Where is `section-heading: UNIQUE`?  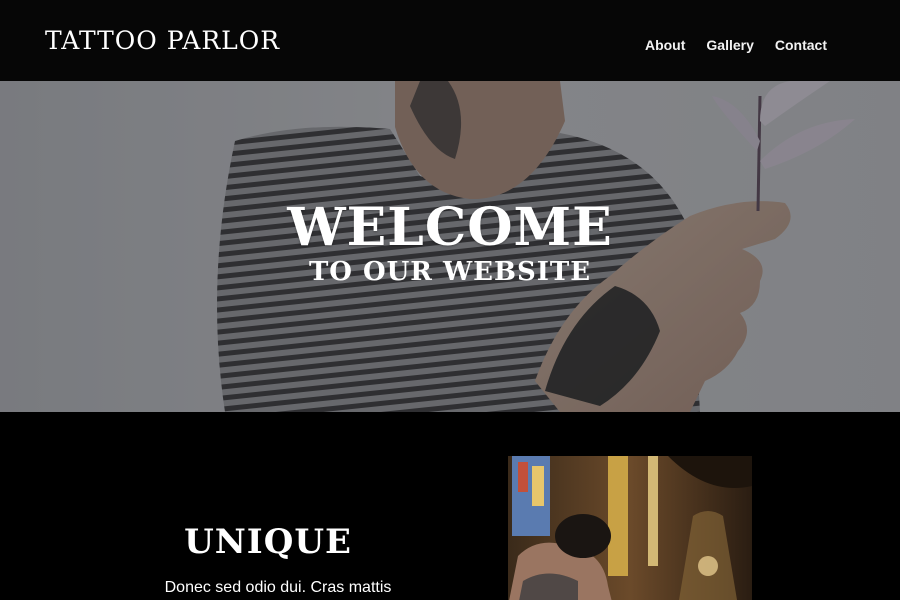 section-heading: UNIQUE is located at coordinates (268, 542).